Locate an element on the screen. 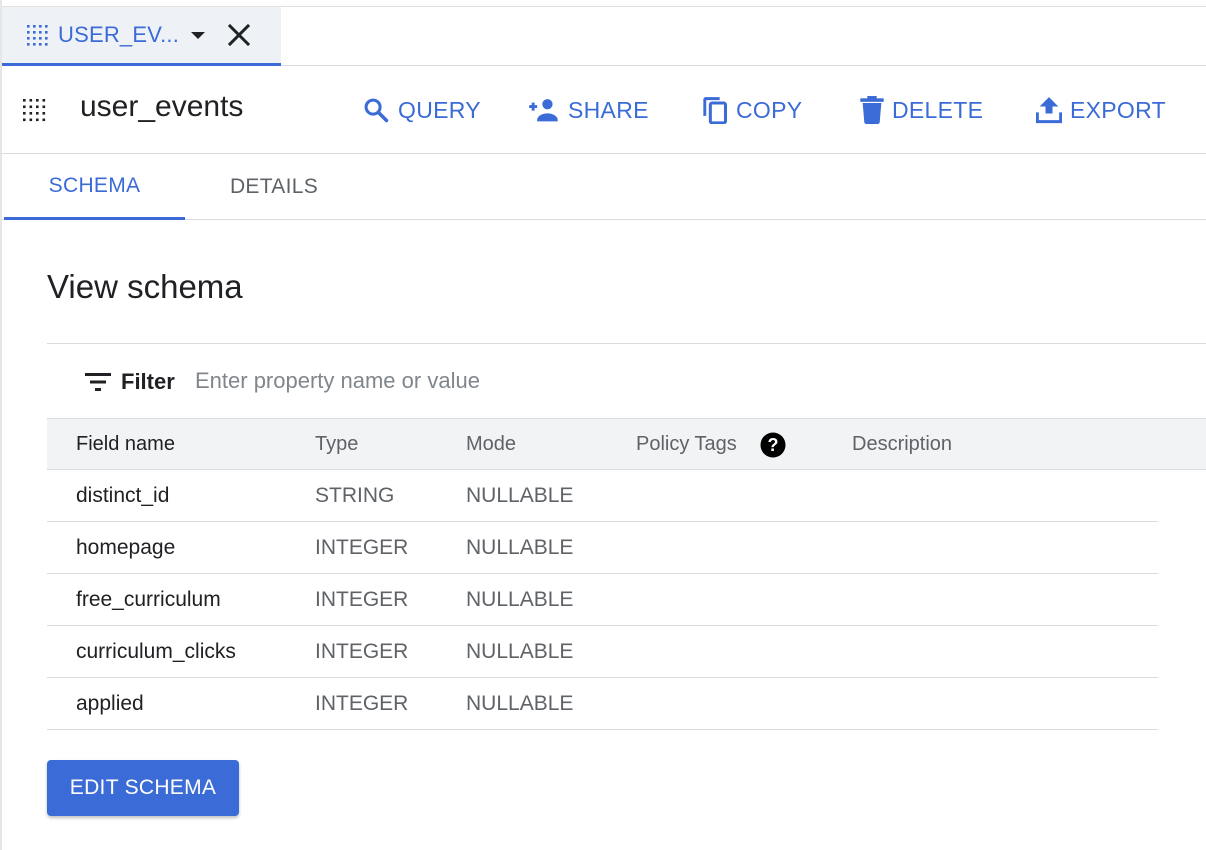 The width and height of the screenshot is (1206, 850). field-name-cell: homepage is located at coordinates (126, 547).